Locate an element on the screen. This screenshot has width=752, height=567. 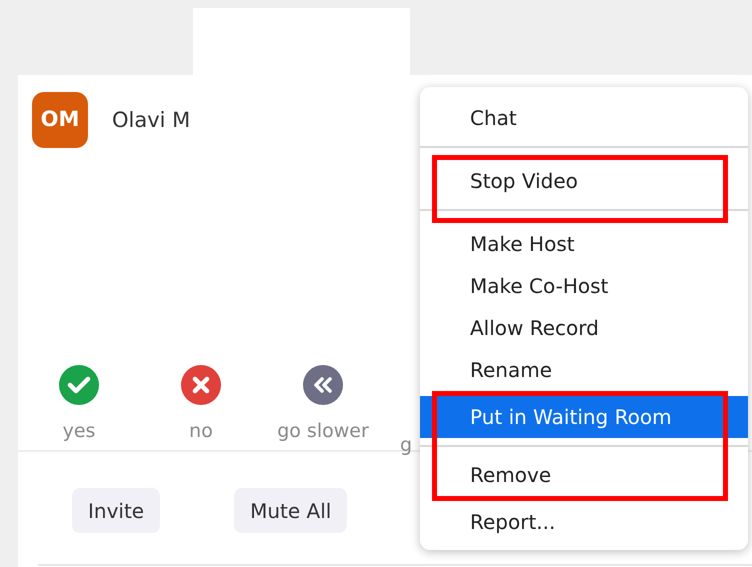
menu-item: Put in Waiting Room is located at coordinates (584, 417).